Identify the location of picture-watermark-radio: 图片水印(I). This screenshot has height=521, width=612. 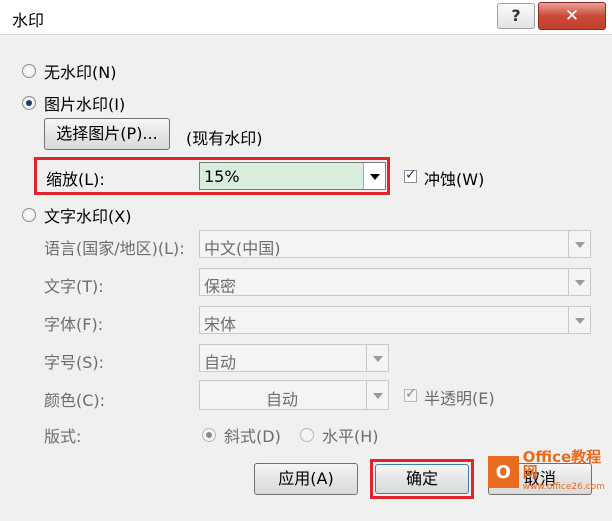
(73, 103).